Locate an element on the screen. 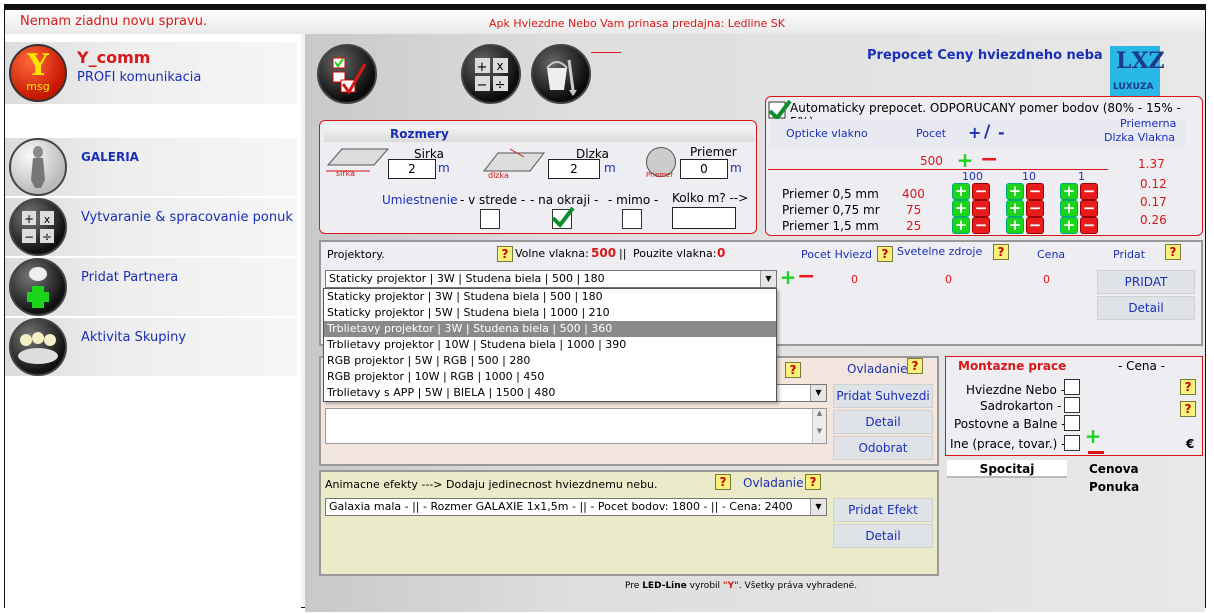 This screenshot has width=1214, height=614. constellation-detail-button: Detail is located at coordinates (883, 422).